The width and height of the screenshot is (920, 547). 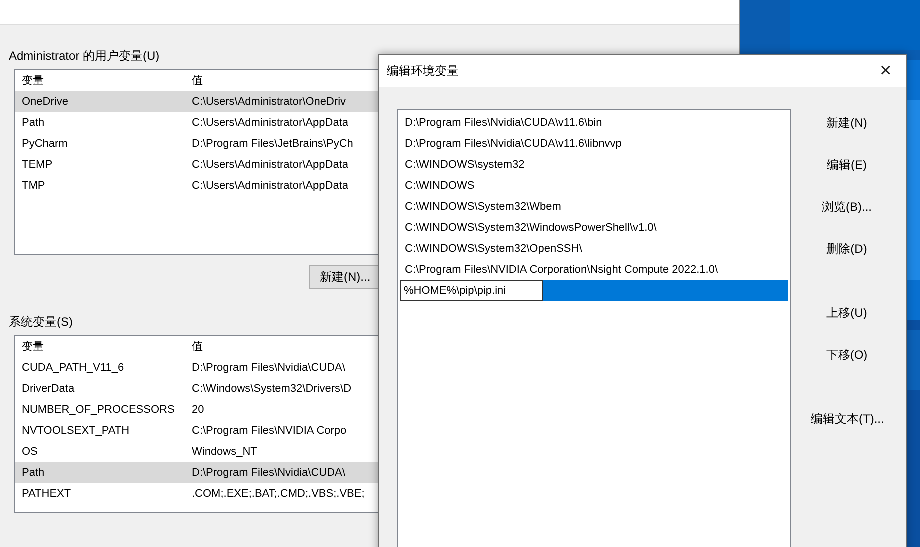 What do you see at coordinates (594, 290) in the screenshot?
I see `list-item: %HOME%\pip\pip.ini` at bounding box center [594, 290].